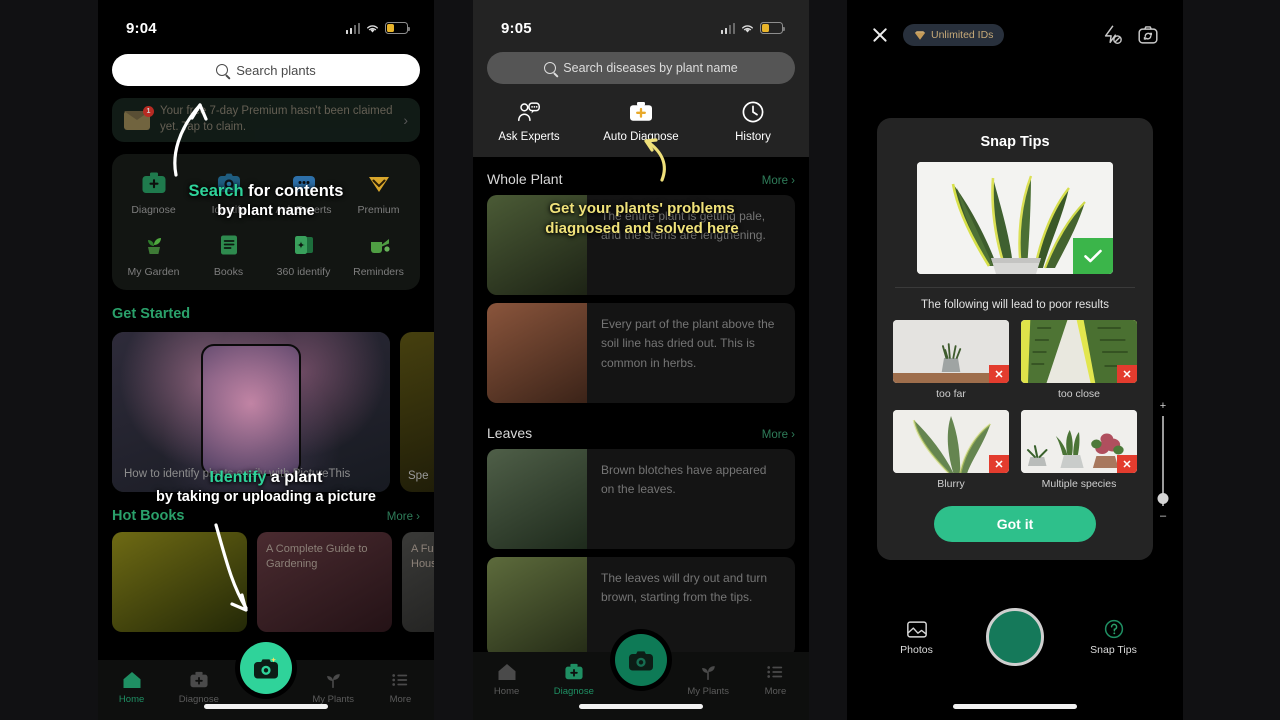 Image resolution: width=1280 pixels, height=720 pixels. I want to click on zoom-track, so click(1163, 461).